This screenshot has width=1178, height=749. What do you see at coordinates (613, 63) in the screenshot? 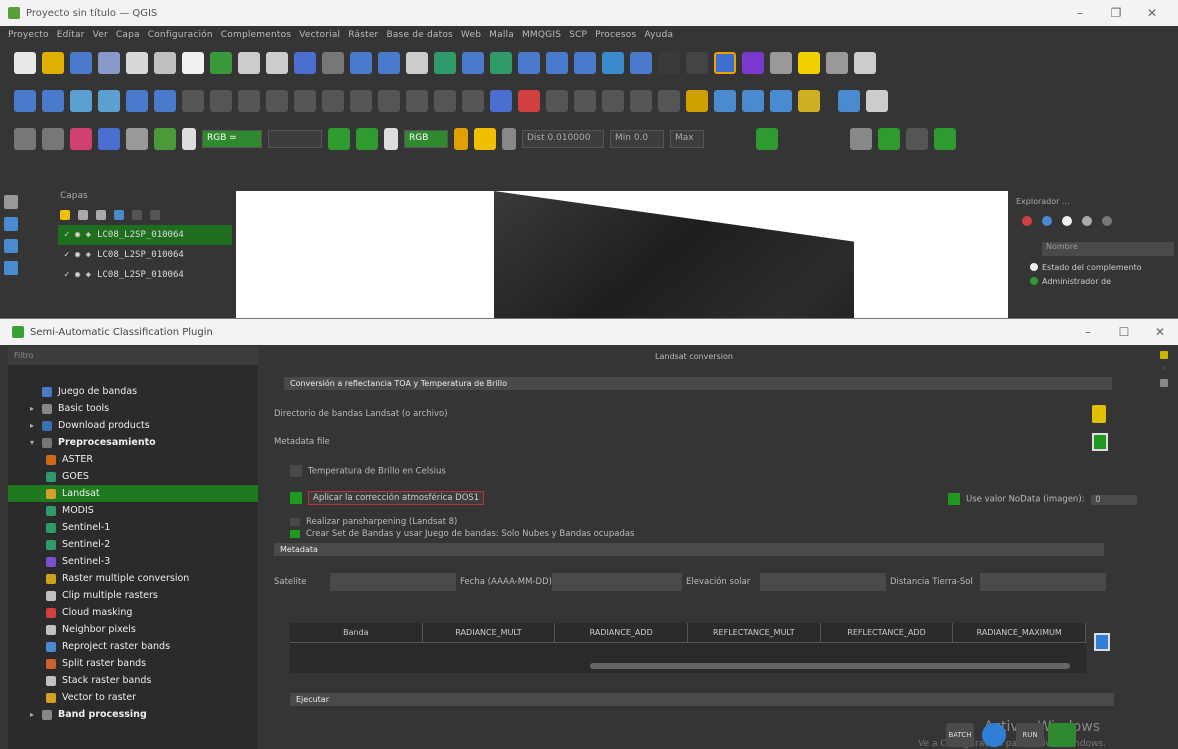
I see `refresh-icon` at bounding box center [613, 63].